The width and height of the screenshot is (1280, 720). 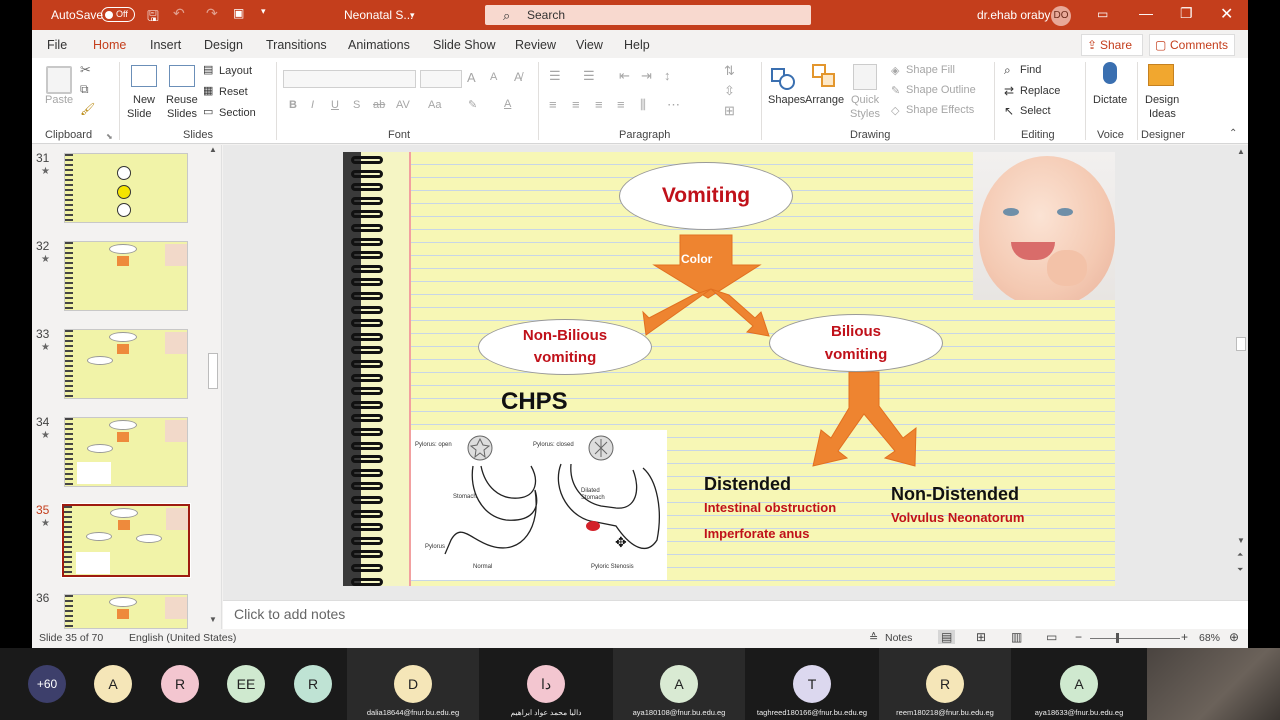 I want to click on participant-tile: R reem180218@fnur.bu.edu.eg, so click(x=945, y=684).